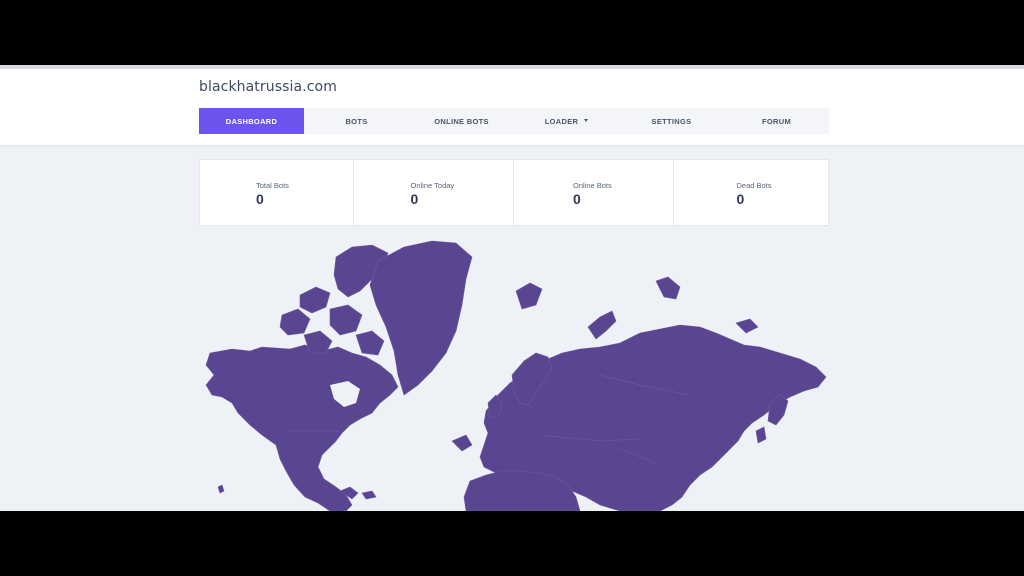  I want to click on brand-link: blackhatrussia.com, so click(268, 87).